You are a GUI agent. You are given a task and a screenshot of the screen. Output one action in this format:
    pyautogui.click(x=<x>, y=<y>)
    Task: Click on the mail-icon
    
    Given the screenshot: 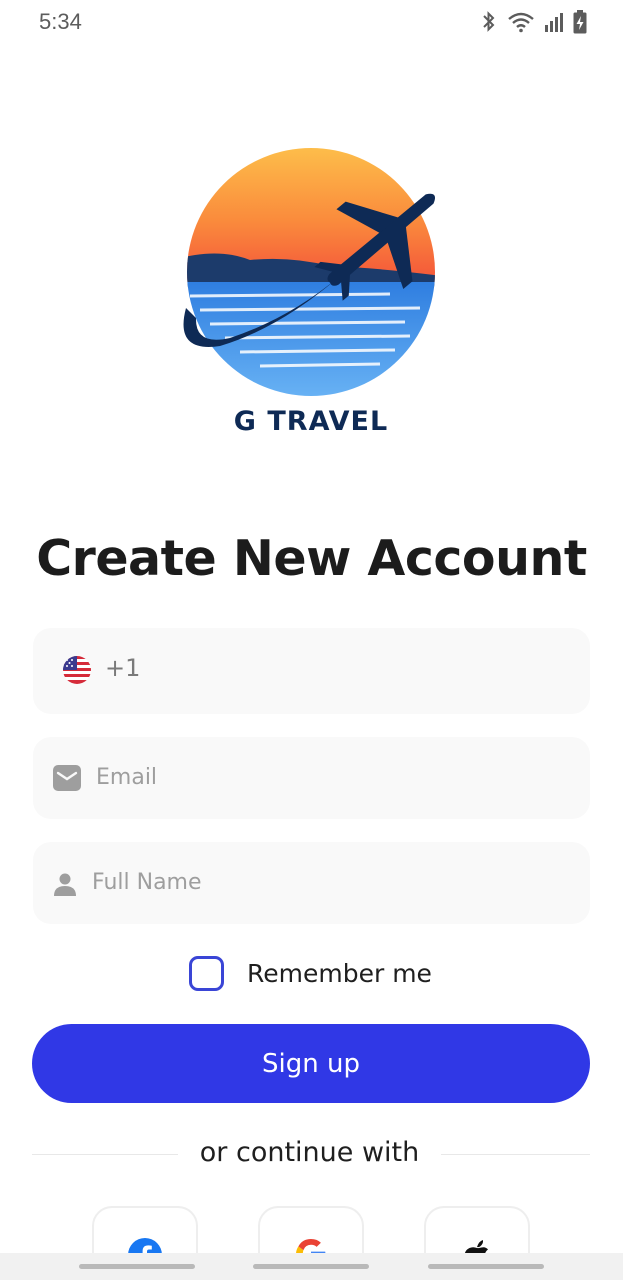 What is the action you would take?
    pyautogui.click(x=67, y=780)
    